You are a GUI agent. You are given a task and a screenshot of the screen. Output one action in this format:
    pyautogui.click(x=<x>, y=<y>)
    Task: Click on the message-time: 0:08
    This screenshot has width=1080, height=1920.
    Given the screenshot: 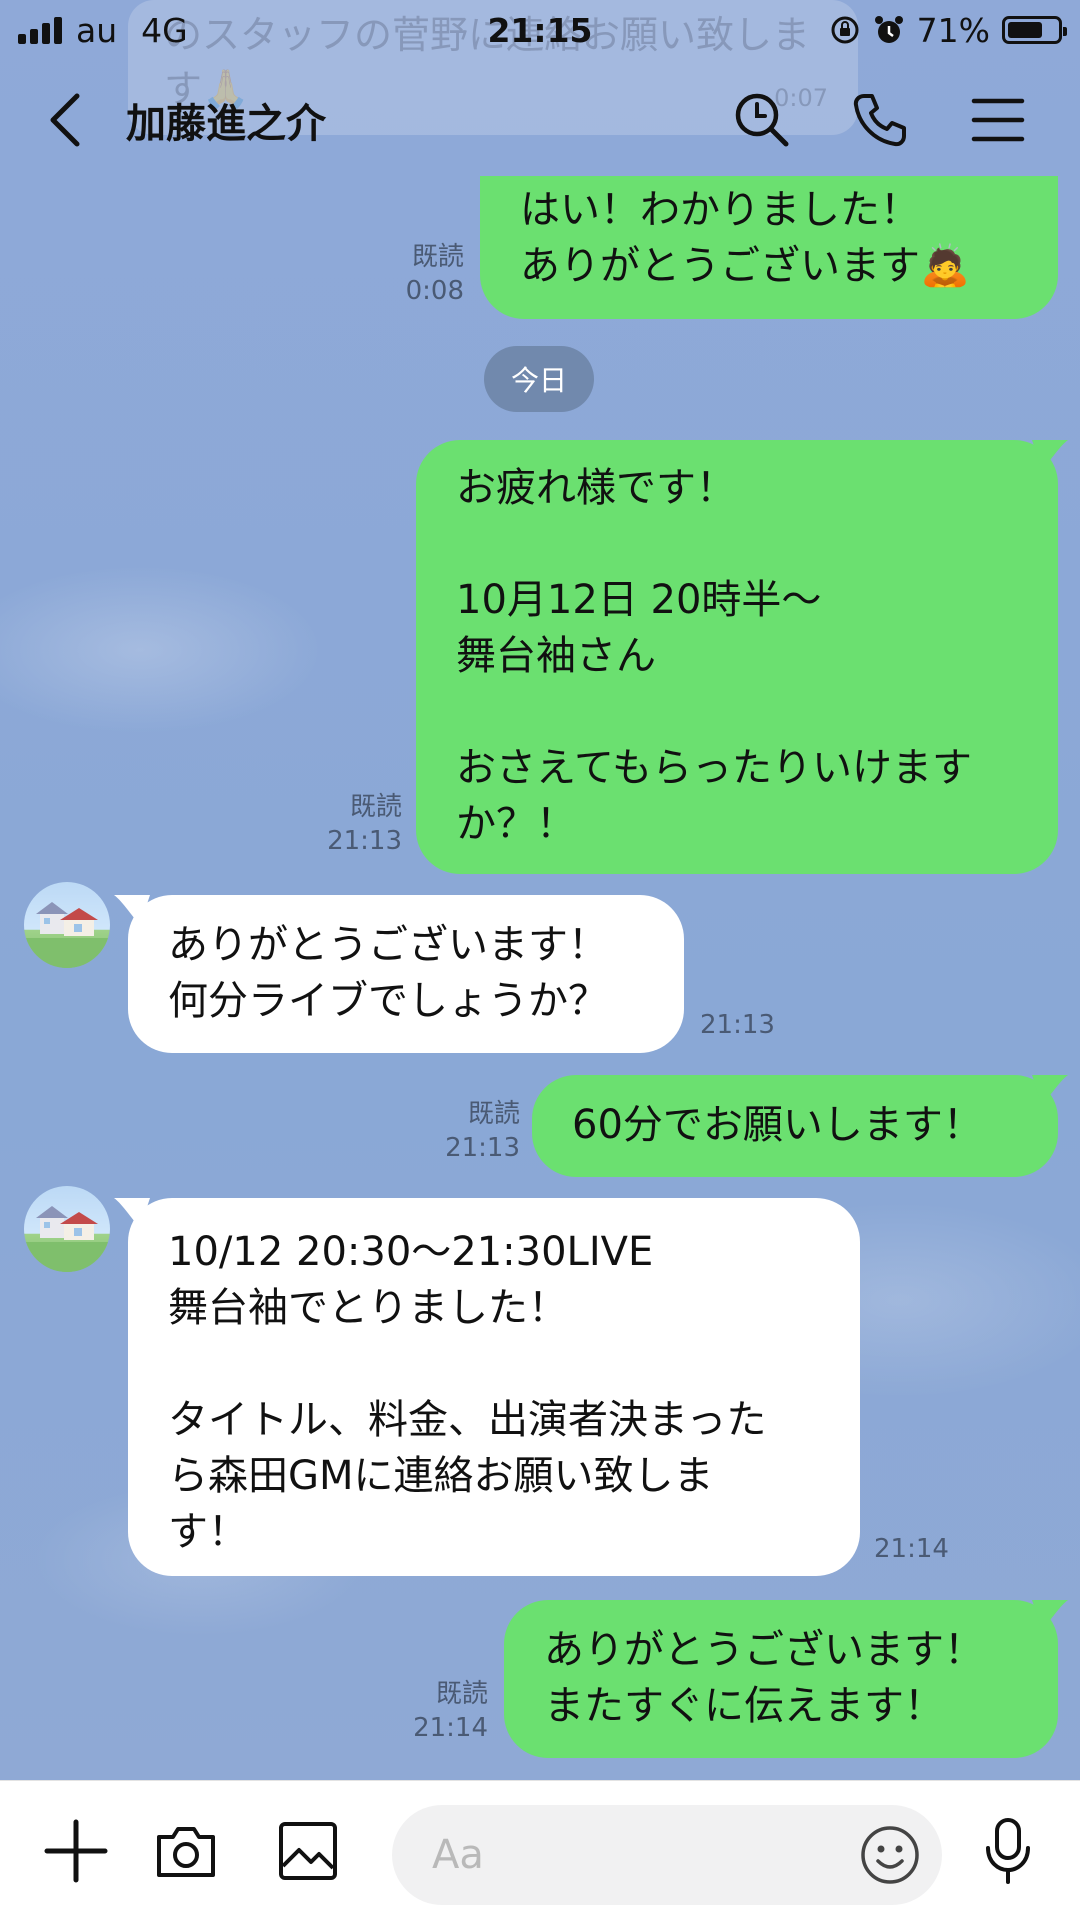 What is the action you would take?
    pyautogui.click(x=434, y=291)
    